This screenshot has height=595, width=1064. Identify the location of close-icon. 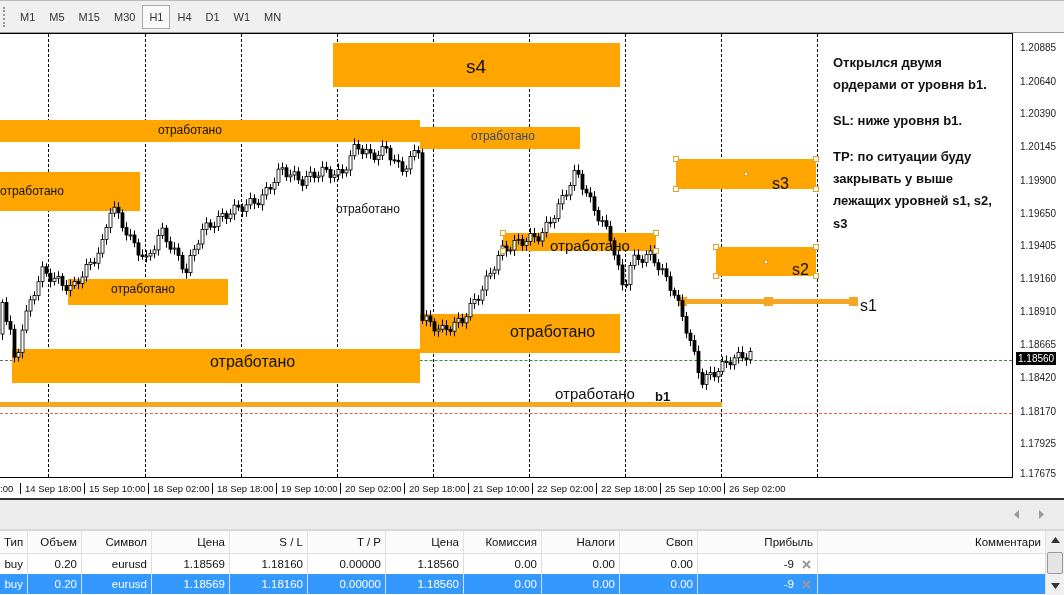
(806, 564).